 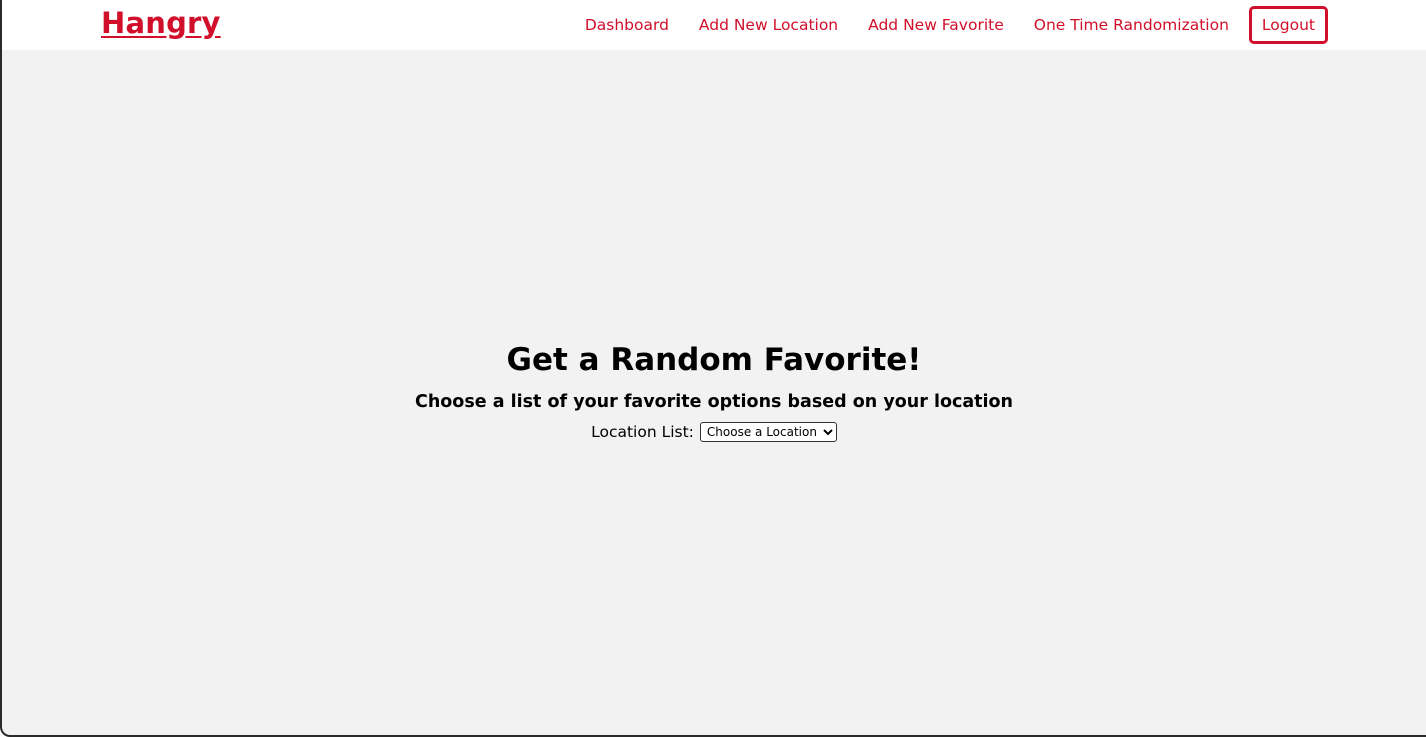 What do you see at coordinates (1288, 25) in the screenshot?
I see `logout-button: Logout` at bounding box center [1288, 25].